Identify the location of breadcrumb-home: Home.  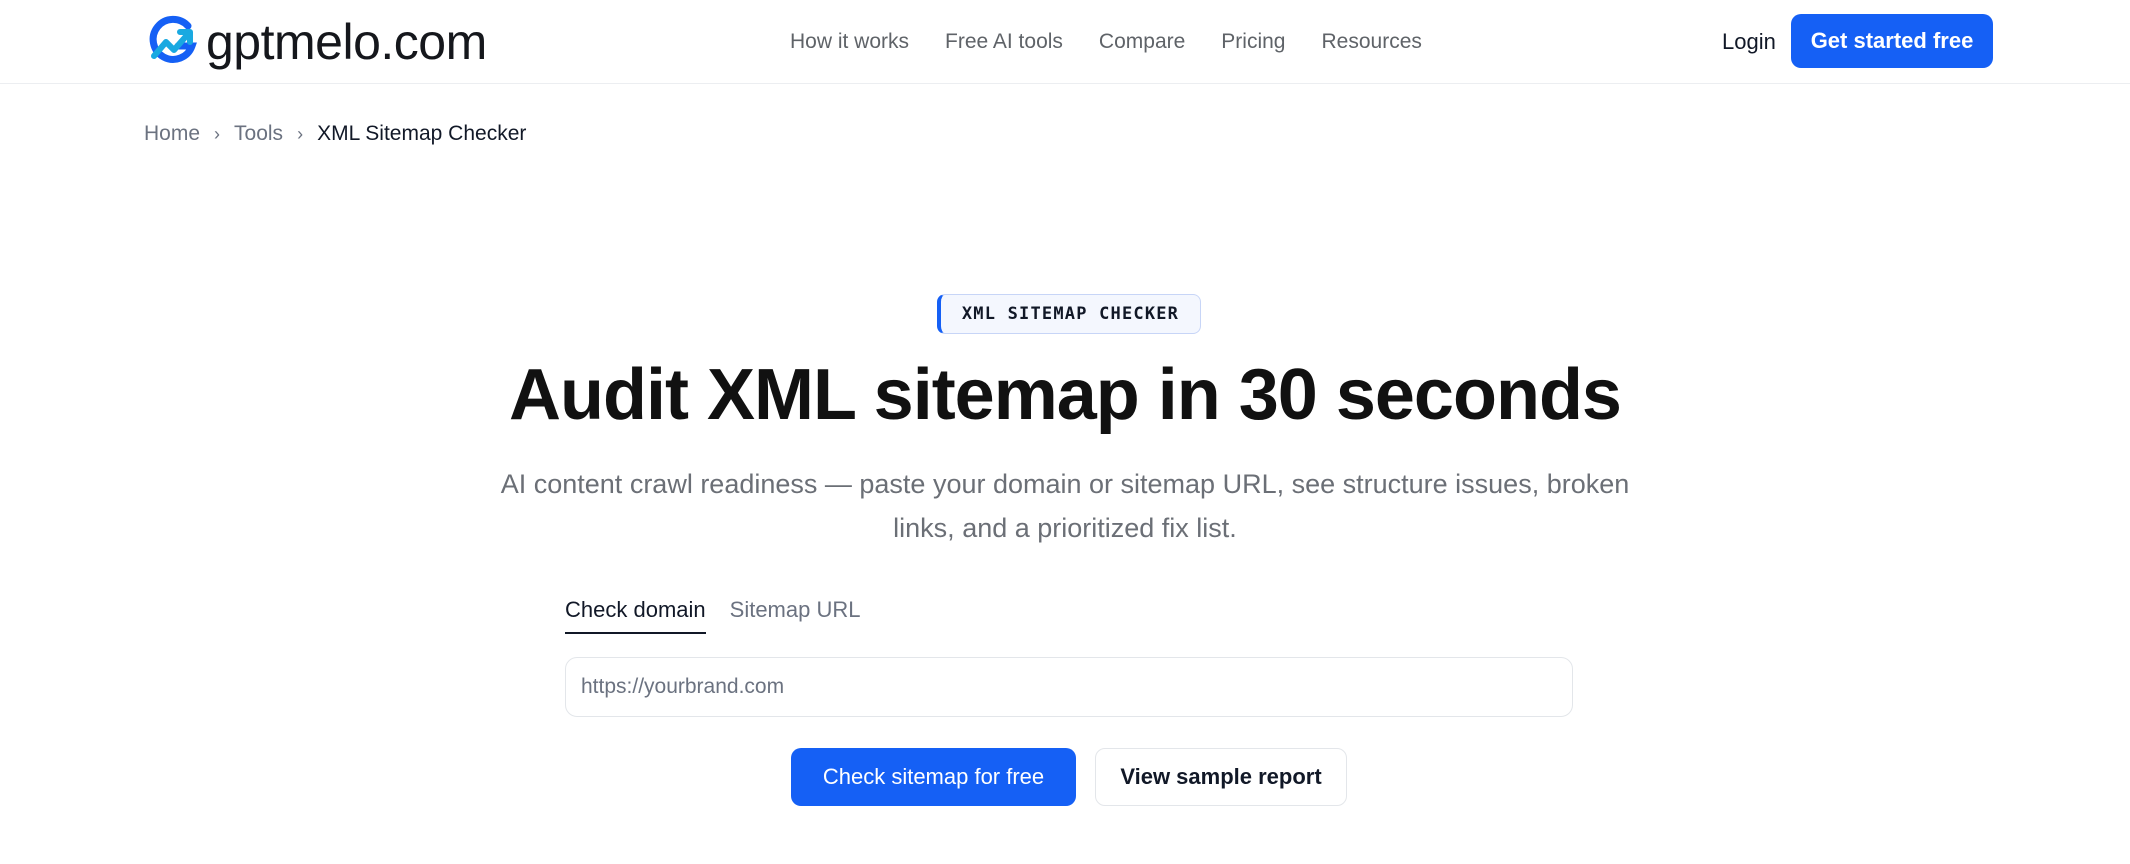
(172, 134).